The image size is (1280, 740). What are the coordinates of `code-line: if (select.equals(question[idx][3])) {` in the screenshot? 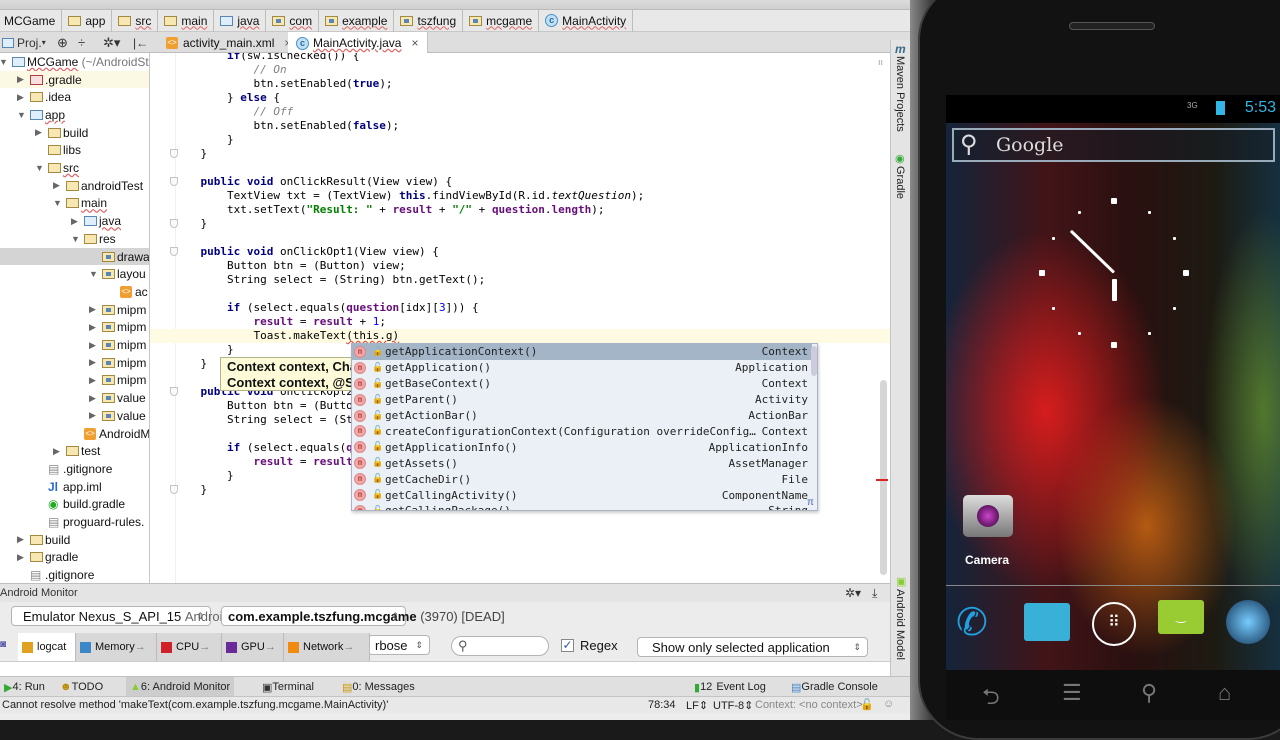 It's located at (326, 308).